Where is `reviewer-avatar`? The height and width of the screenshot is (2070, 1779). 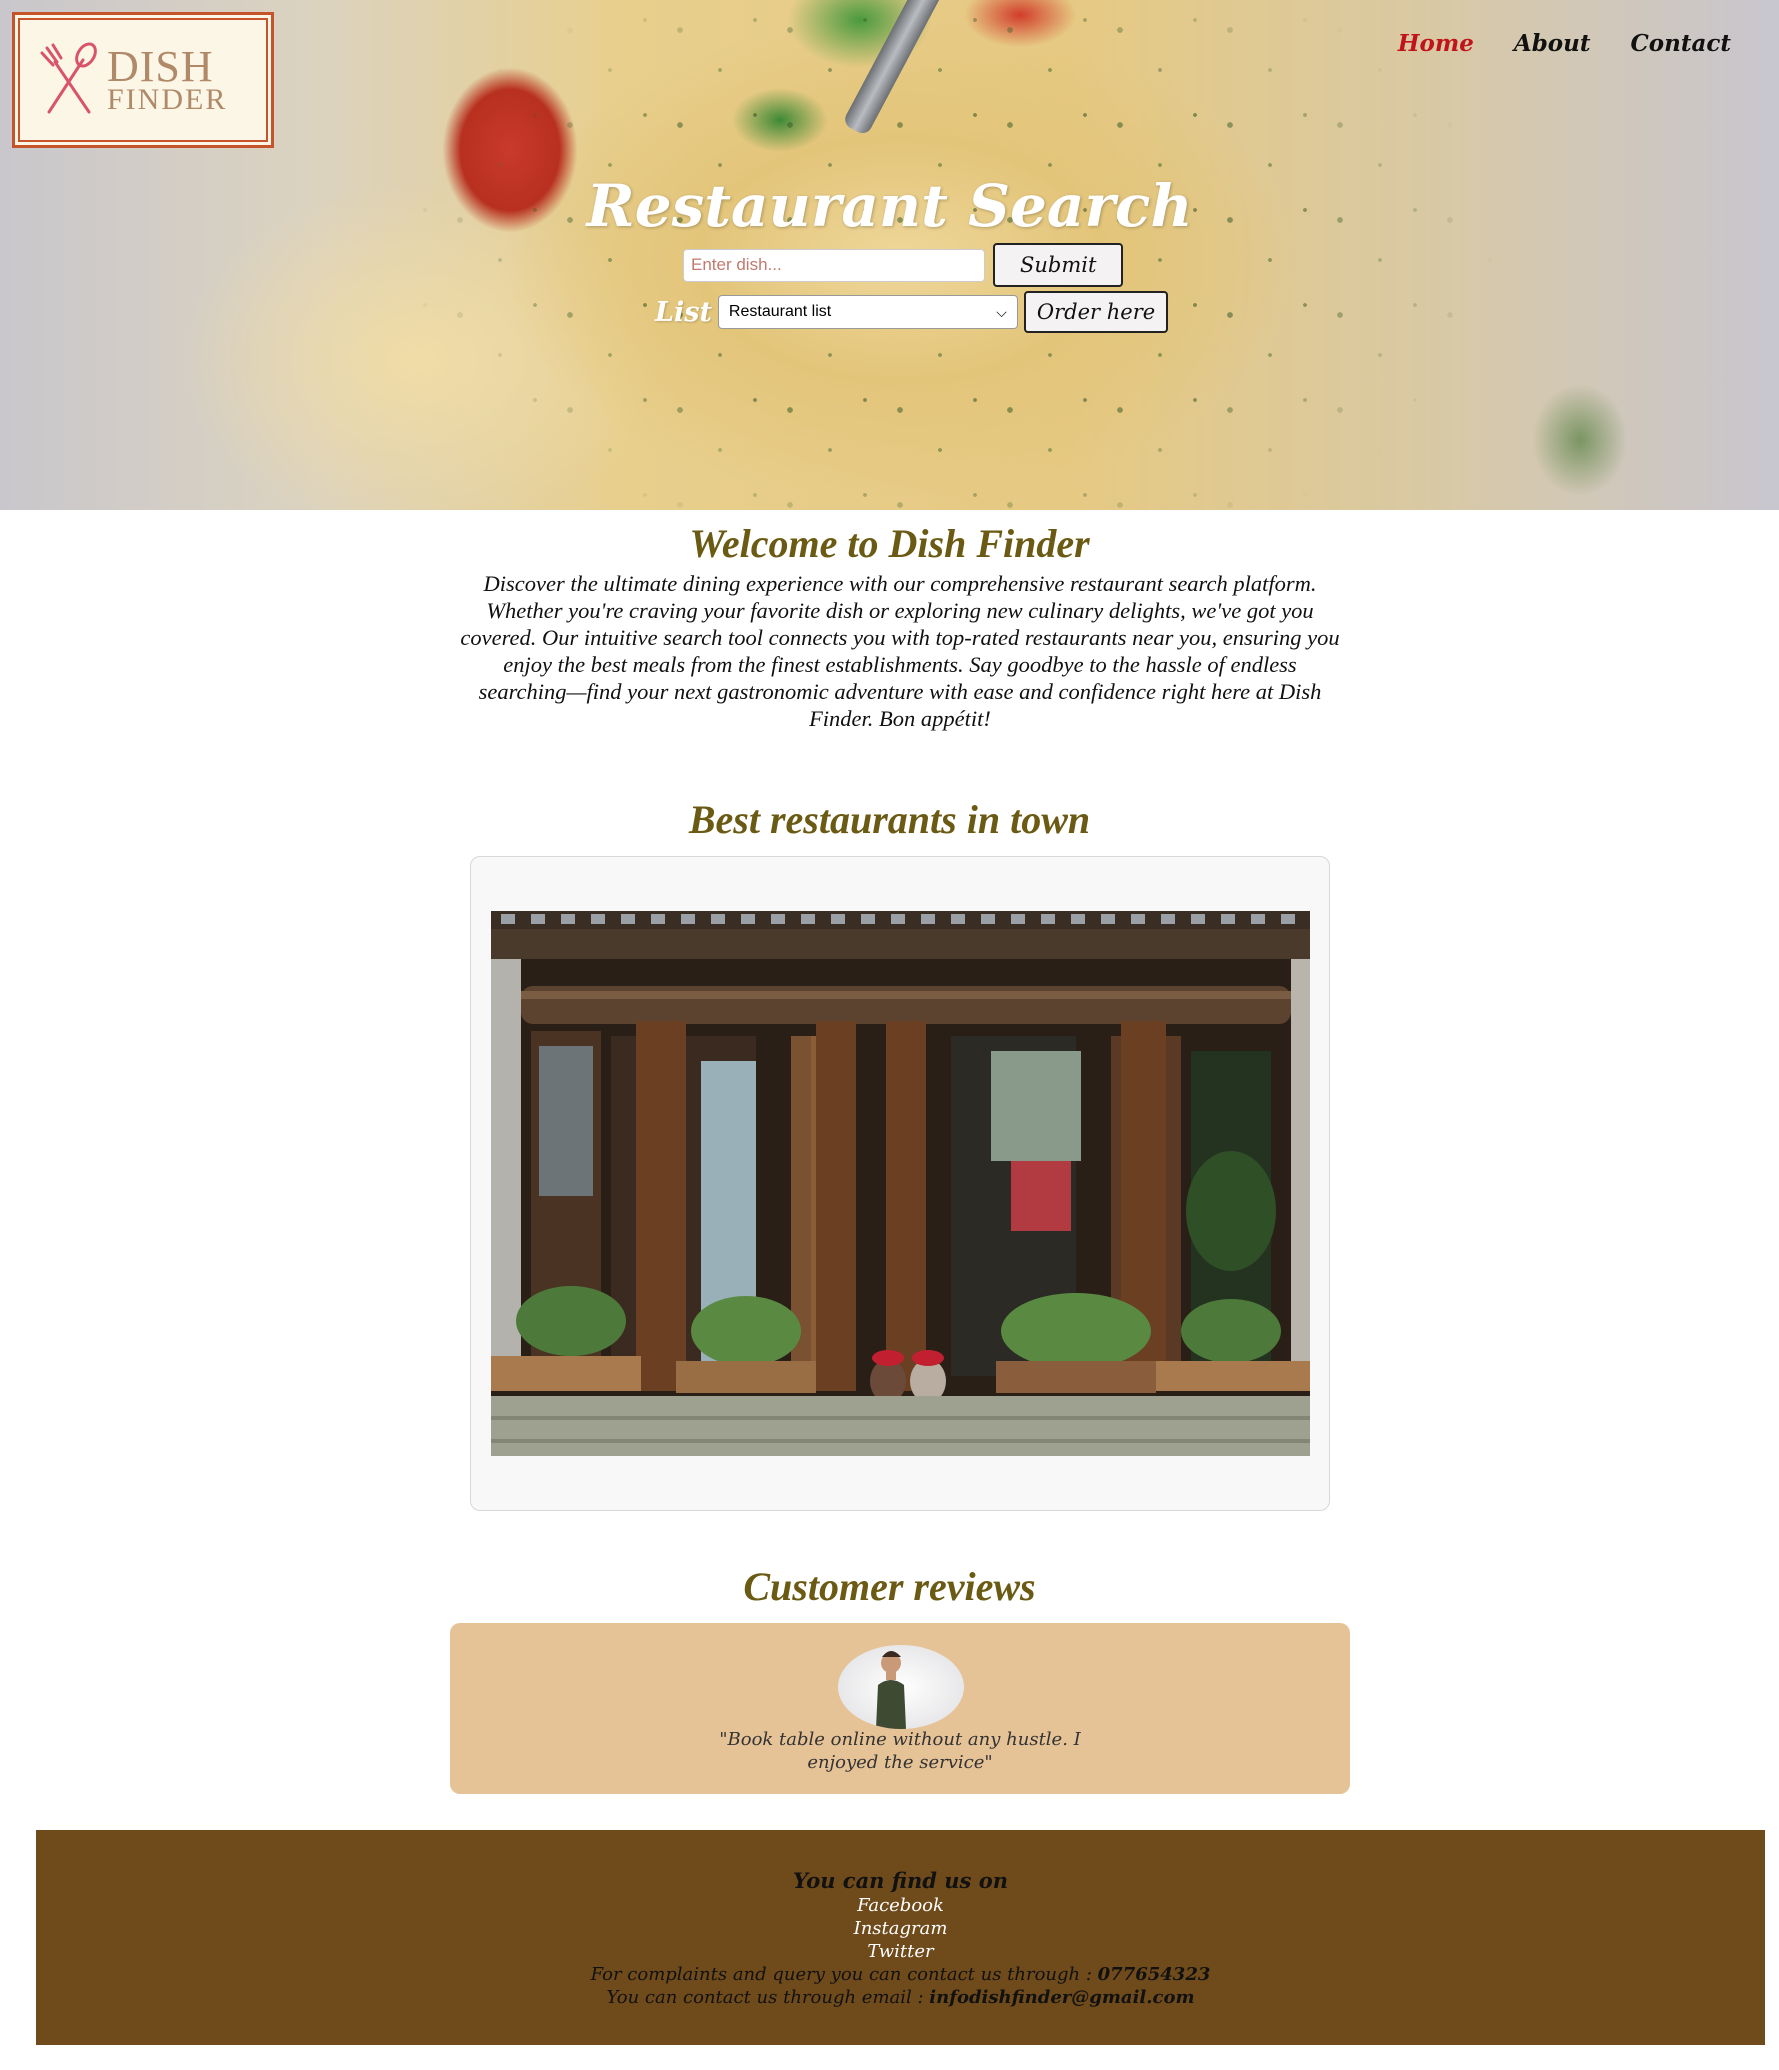 reviewer-avatar is located at coordinates (901, 1687).